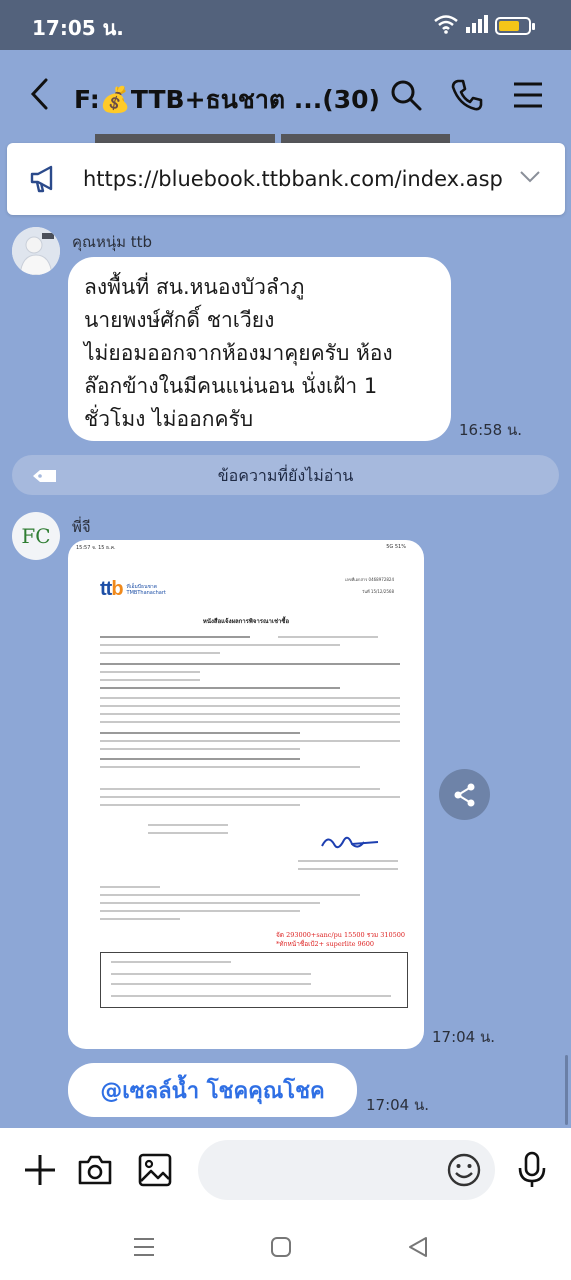 The height and width of the screenshot is (1280, 571). Describe the element at coordinates (325, 944) in the screenshot. I see `handwritten-note-line: *ทักหน้าชื่อเป้2+ superlite 9600` at that location.